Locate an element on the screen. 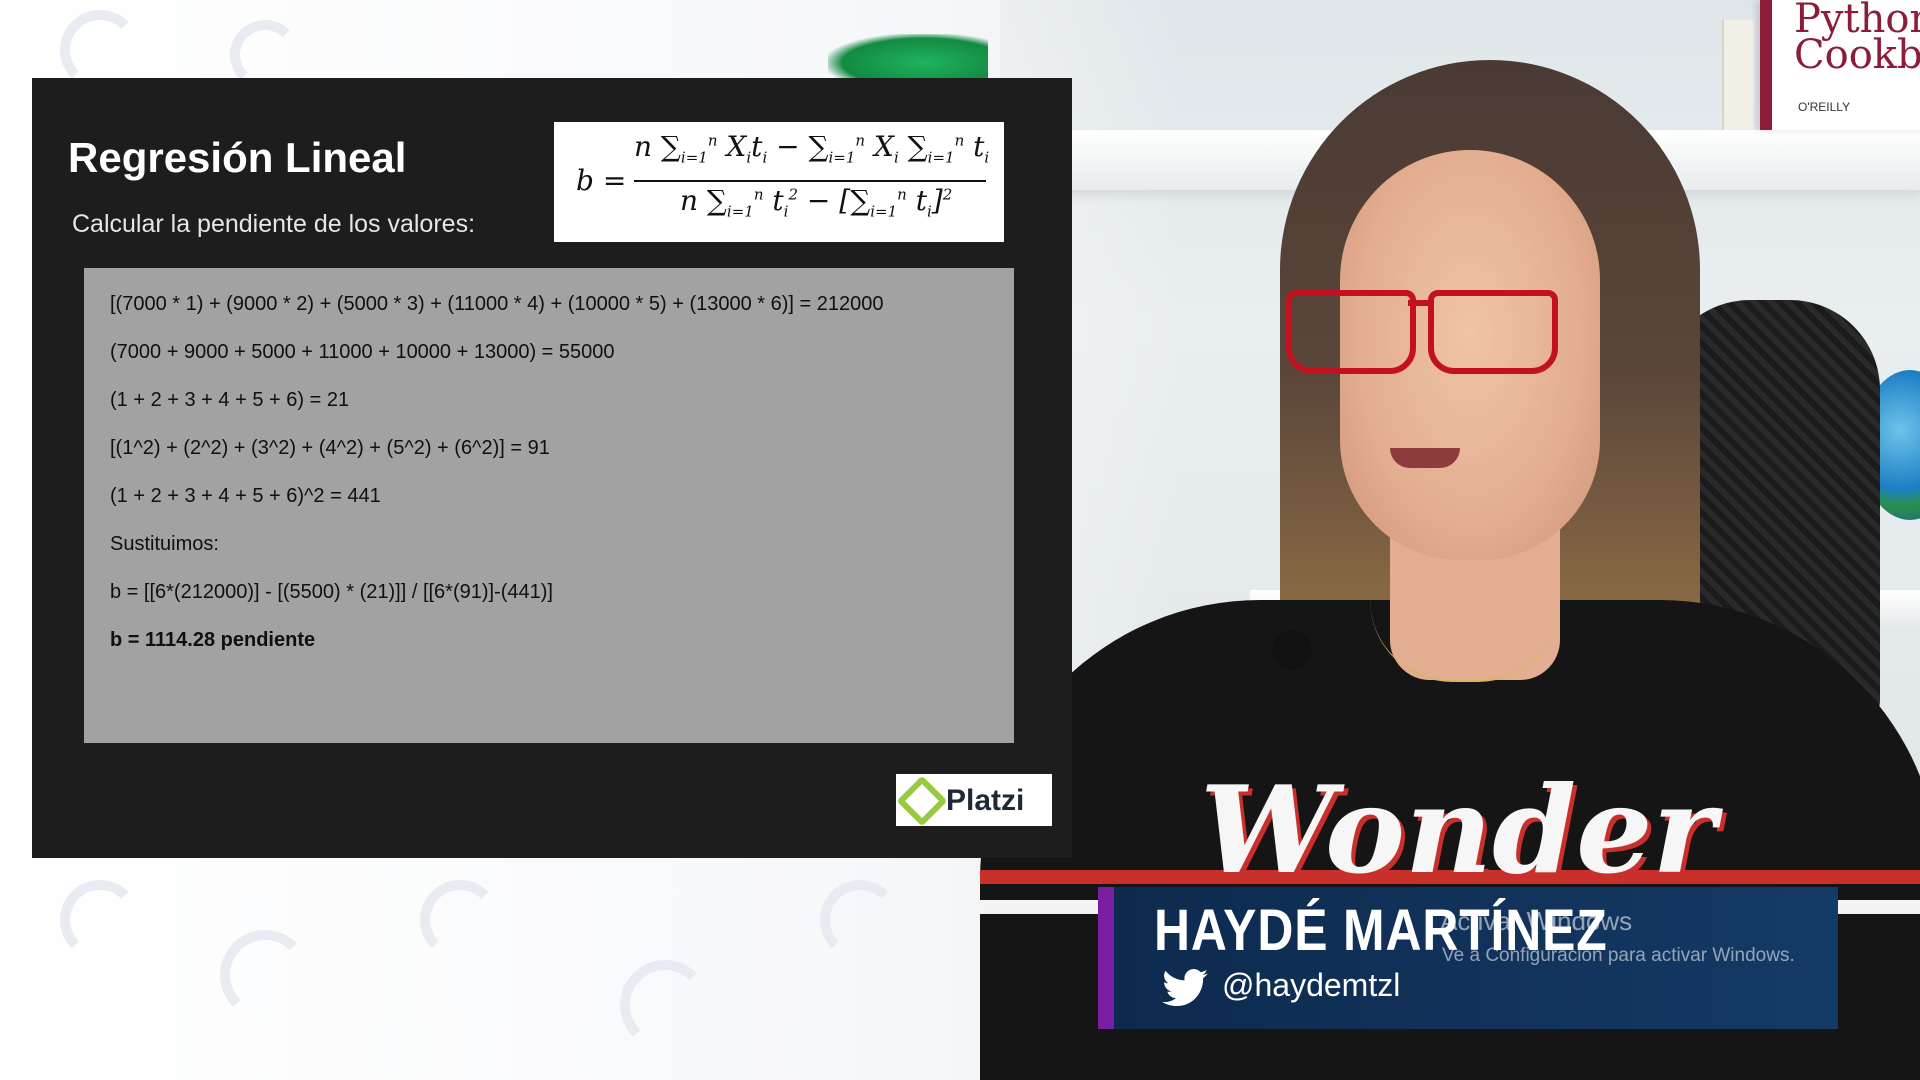  windows-activation-subtitle: Ve a Configuración para activar Windows. is located at coordinates (1618, 955).